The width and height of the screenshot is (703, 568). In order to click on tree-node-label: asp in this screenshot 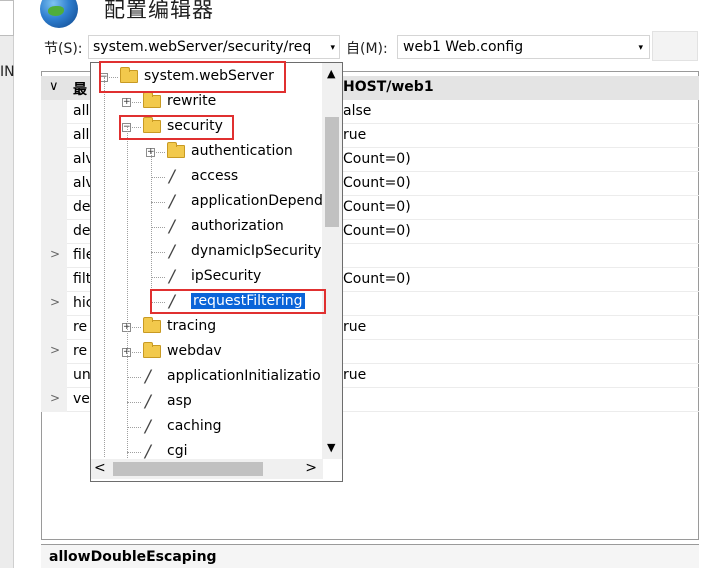, I will do `click(179, 401)`.